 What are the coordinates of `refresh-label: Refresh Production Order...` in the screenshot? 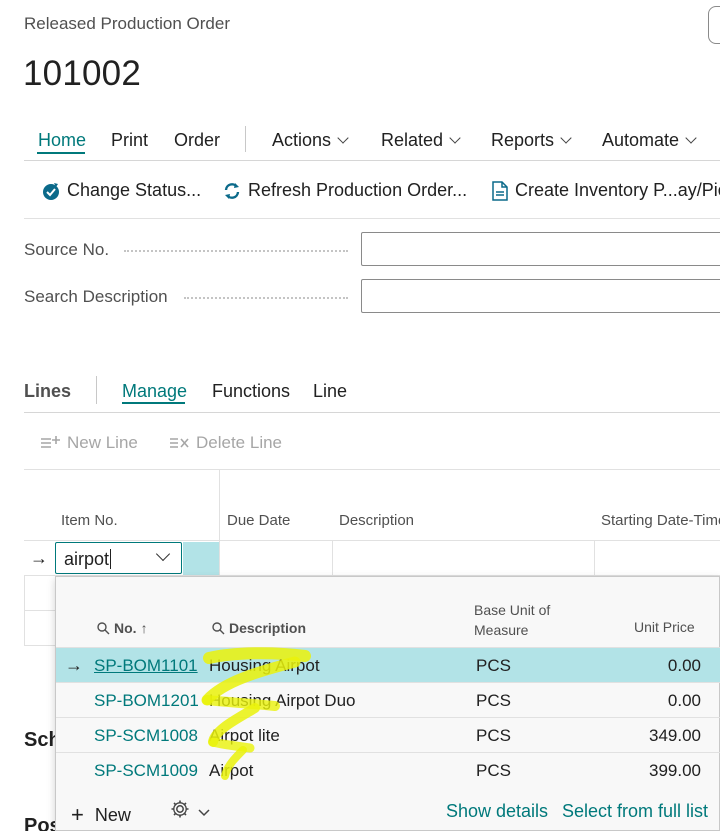 It's located at (358, 190).